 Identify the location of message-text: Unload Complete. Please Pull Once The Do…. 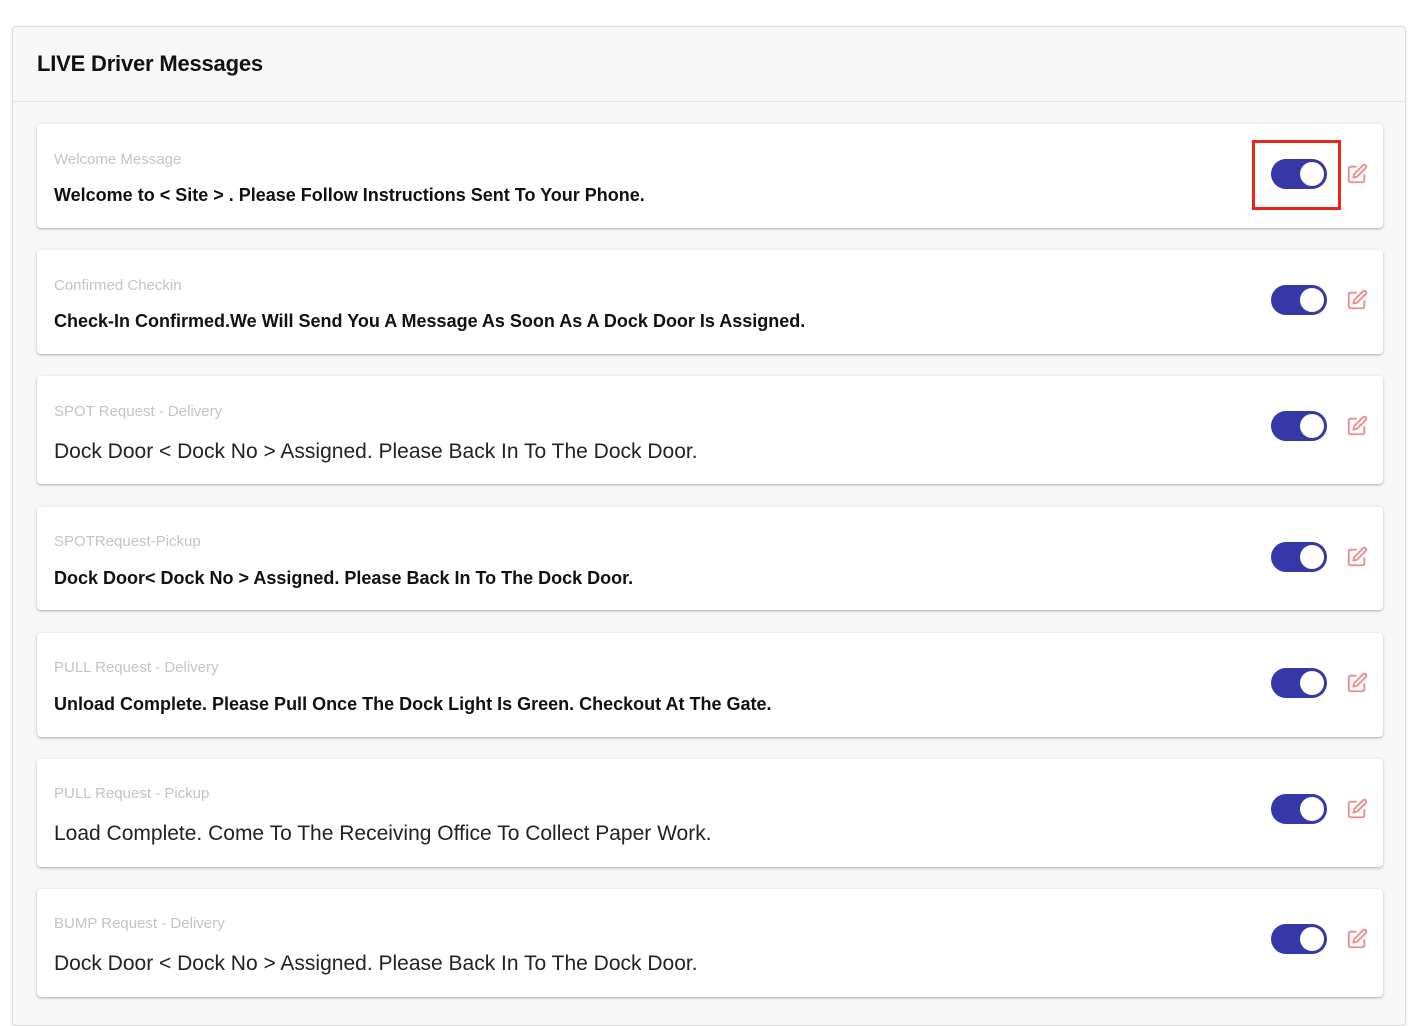
(413, 704).